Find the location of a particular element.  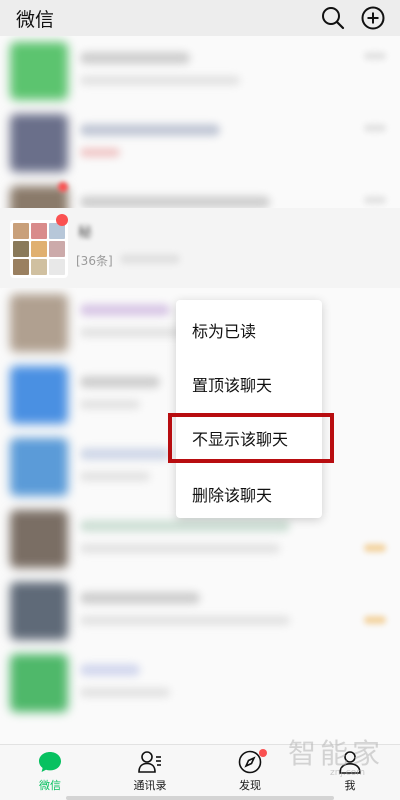

group-avatar is located at coordinates (39, 249).